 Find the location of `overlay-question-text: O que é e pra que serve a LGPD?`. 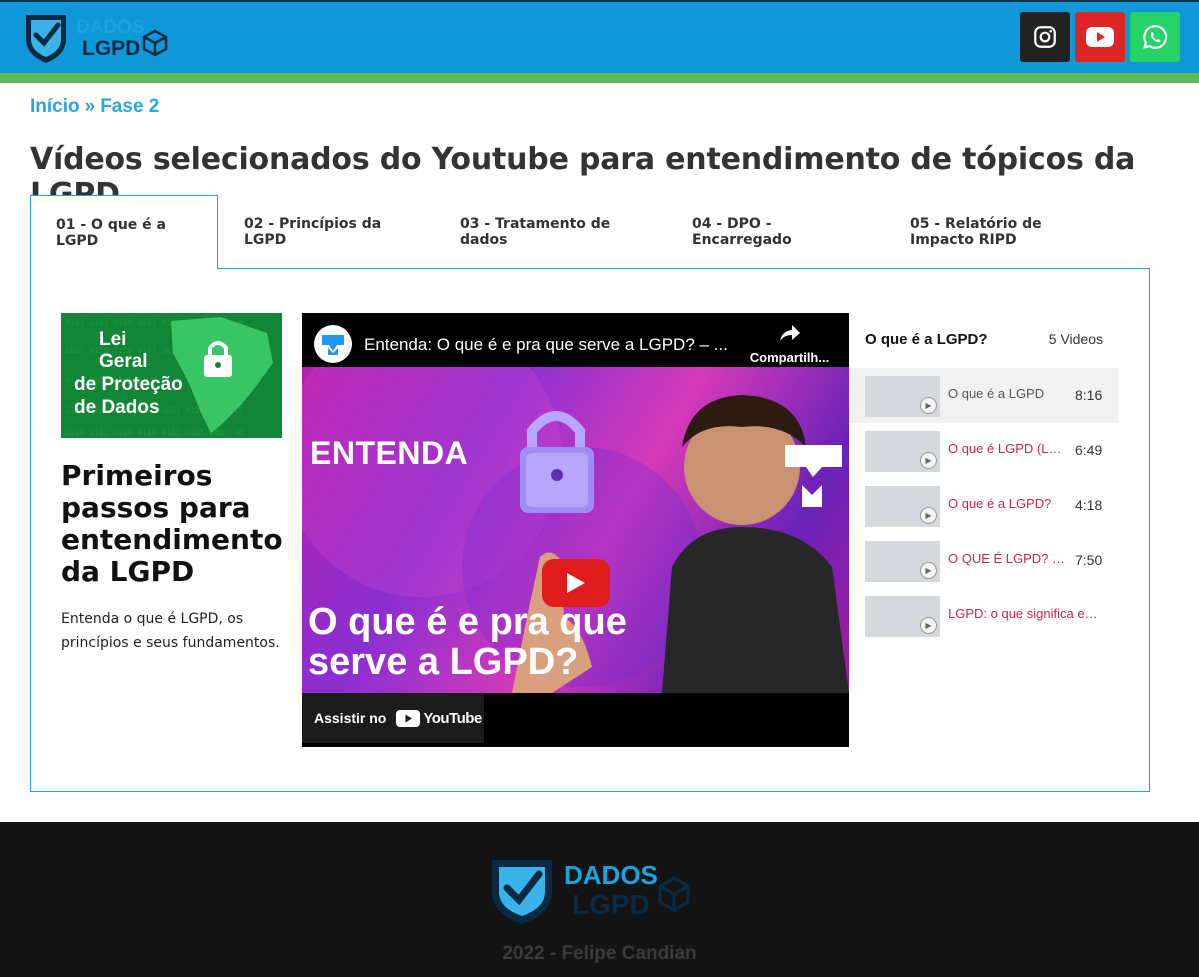

overlay-question-text: O que é e pra que serve a LGPD? is located at coordinates (467, 642).